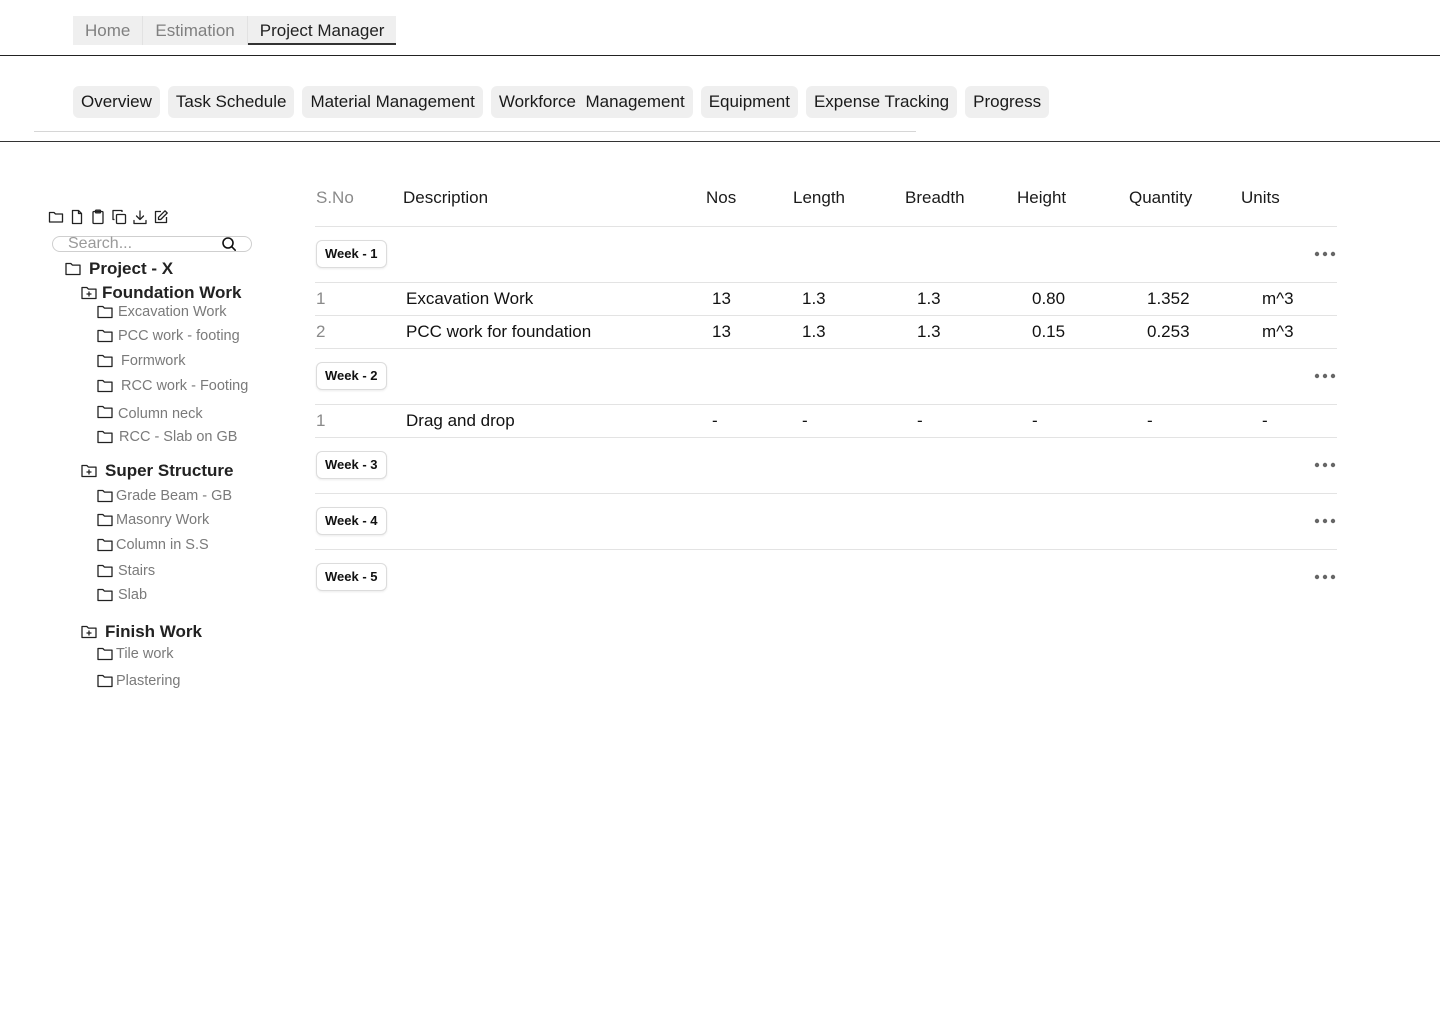  Describe the element at coordinates (135, 654) in the screenshot. I see `tree-item-tile-work: Tile work` at that location.